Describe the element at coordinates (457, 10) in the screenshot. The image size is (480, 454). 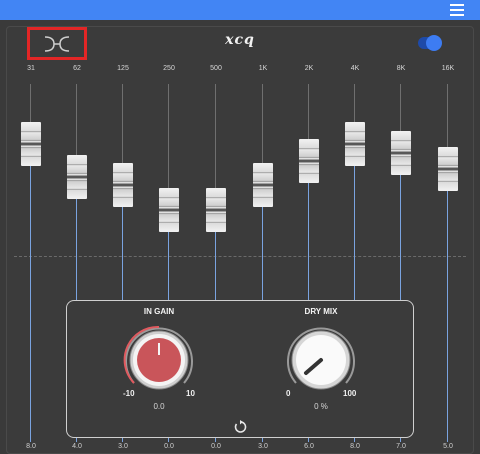
I see `hamburger-menu-icon` at that location.